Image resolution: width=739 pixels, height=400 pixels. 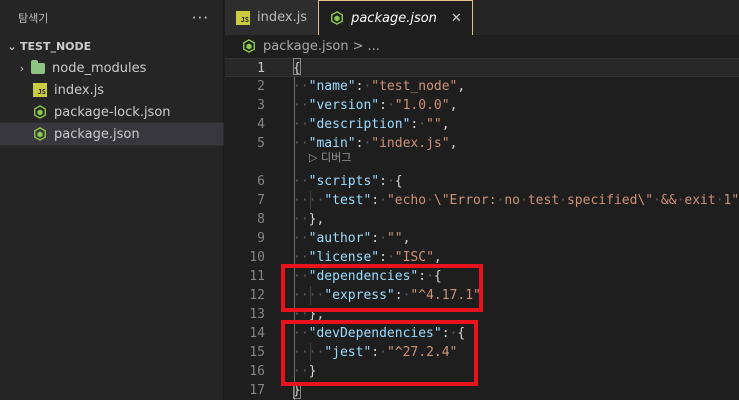 What do you see at coordinates (465, 200) in the screenshot?
I see `json-string: \"Error:` at bounding box center [465, 200].